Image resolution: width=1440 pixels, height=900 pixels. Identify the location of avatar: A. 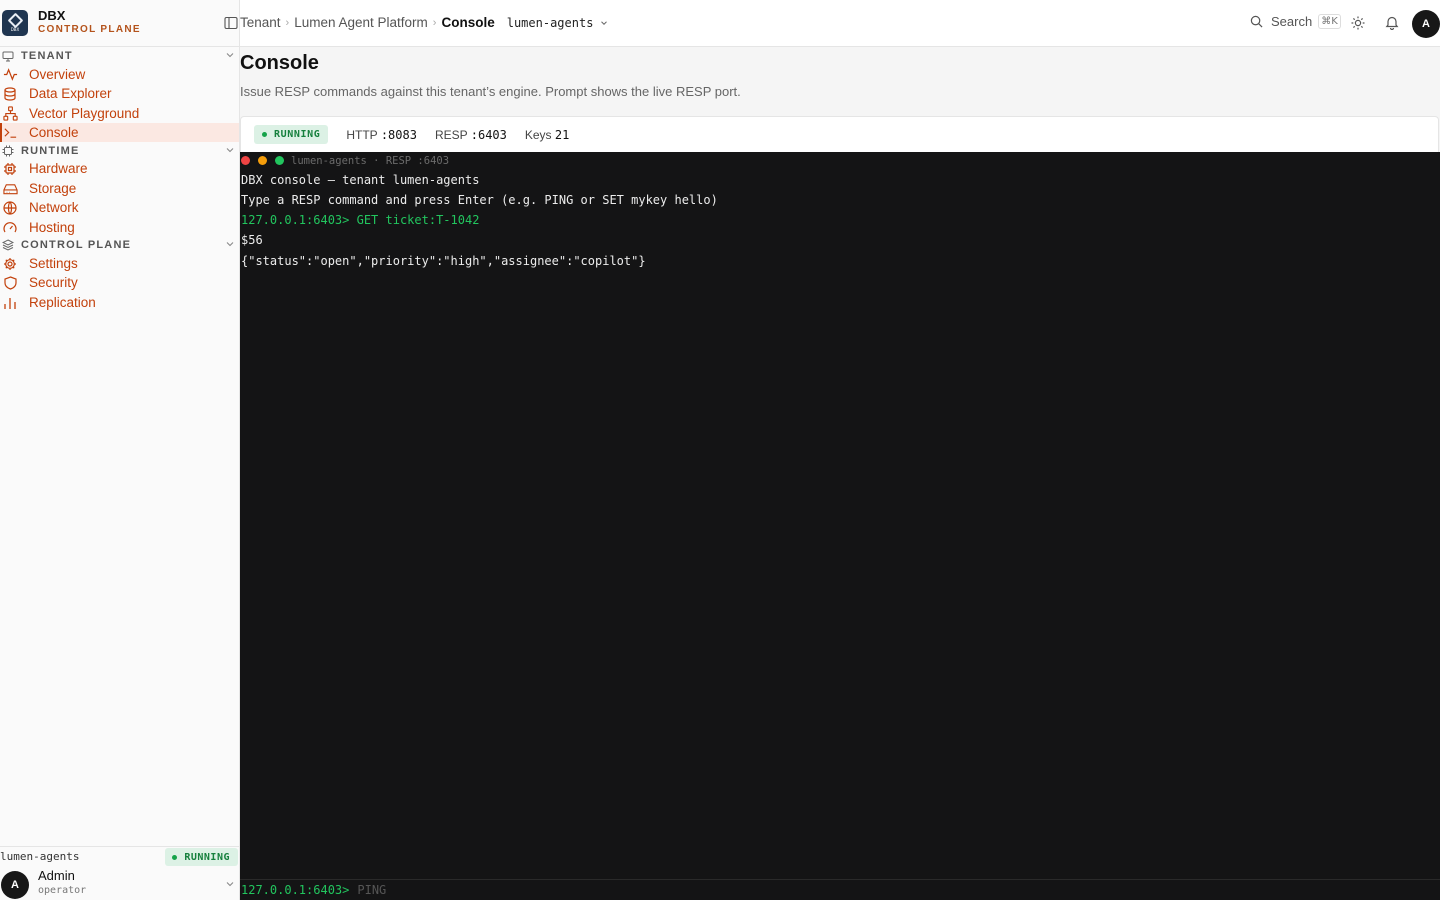
(15, 885).